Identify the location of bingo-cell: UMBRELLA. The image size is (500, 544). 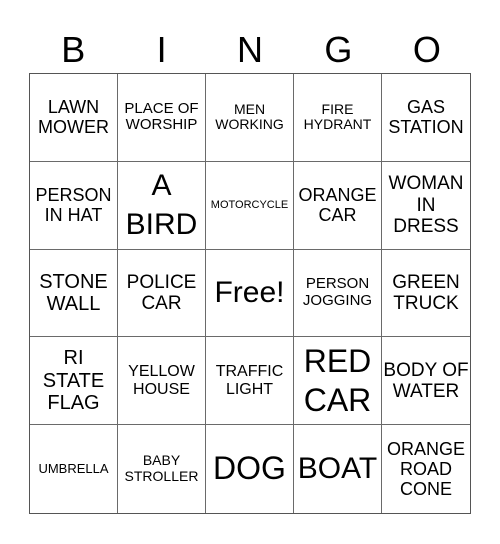
(74, 469).